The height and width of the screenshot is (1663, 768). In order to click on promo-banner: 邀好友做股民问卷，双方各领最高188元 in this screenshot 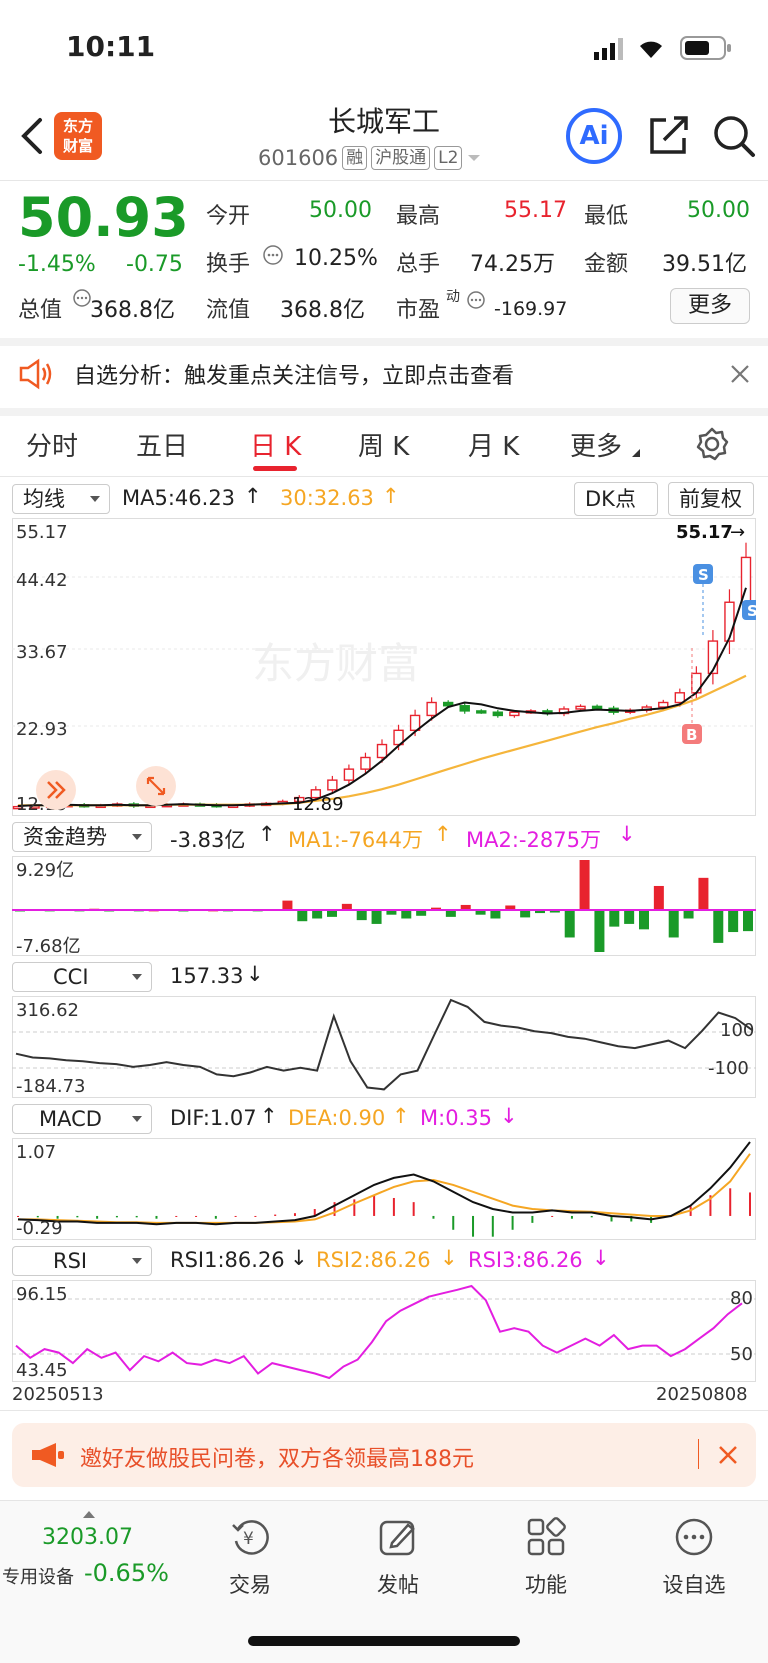, I will do `click(384, 1455)`.